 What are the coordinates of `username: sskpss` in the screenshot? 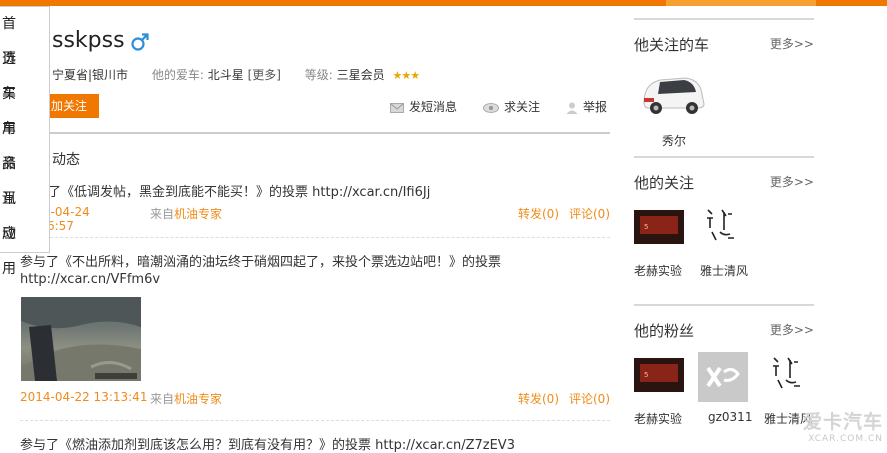 It's located at (88, 40).